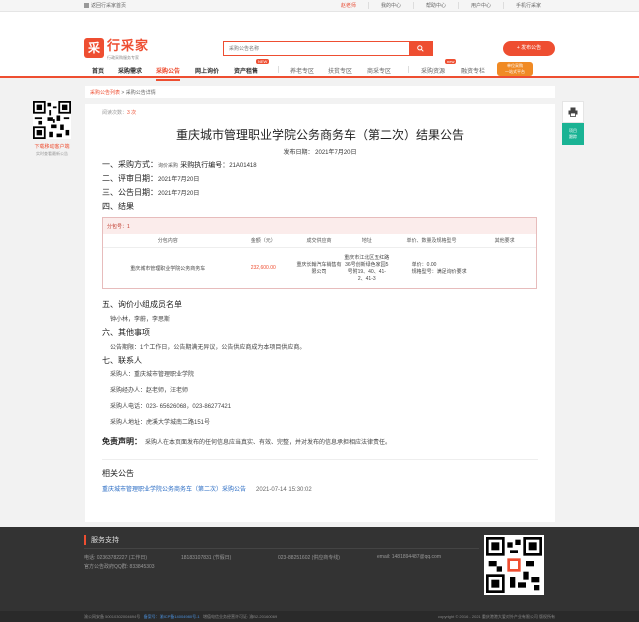  I want to click on announce-date-value: 2021年7月20日, so click(179, 194).